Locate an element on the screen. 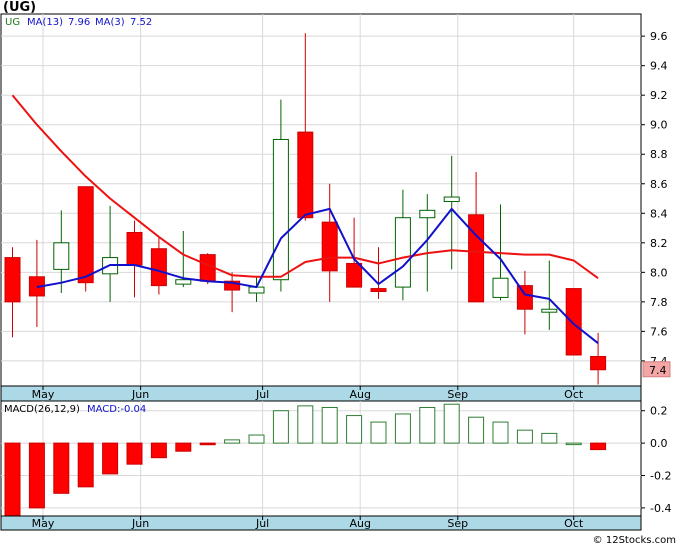  legend-symbol: UG is located at coordinates (12, 22).